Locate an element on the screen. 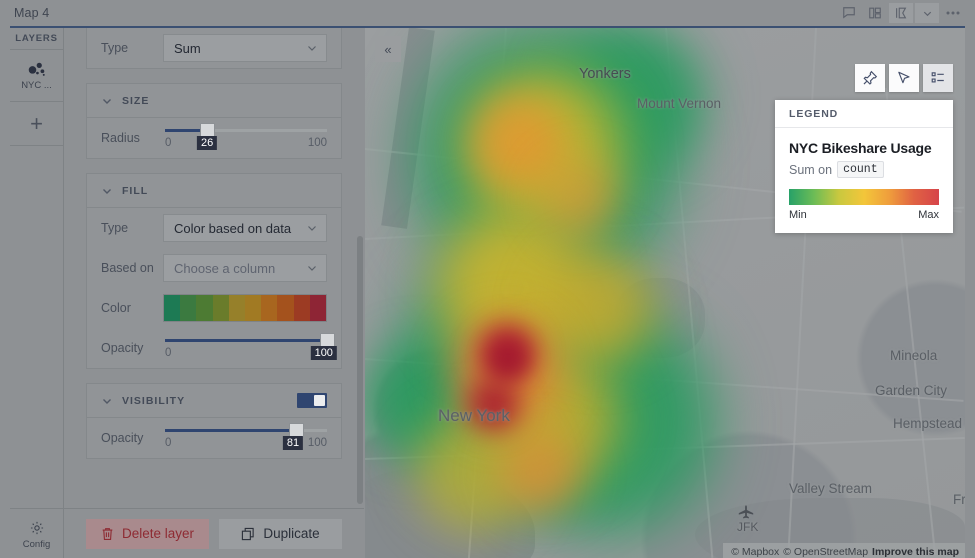  fill-type-select: Color based on data is located at coordinates (245, 228).